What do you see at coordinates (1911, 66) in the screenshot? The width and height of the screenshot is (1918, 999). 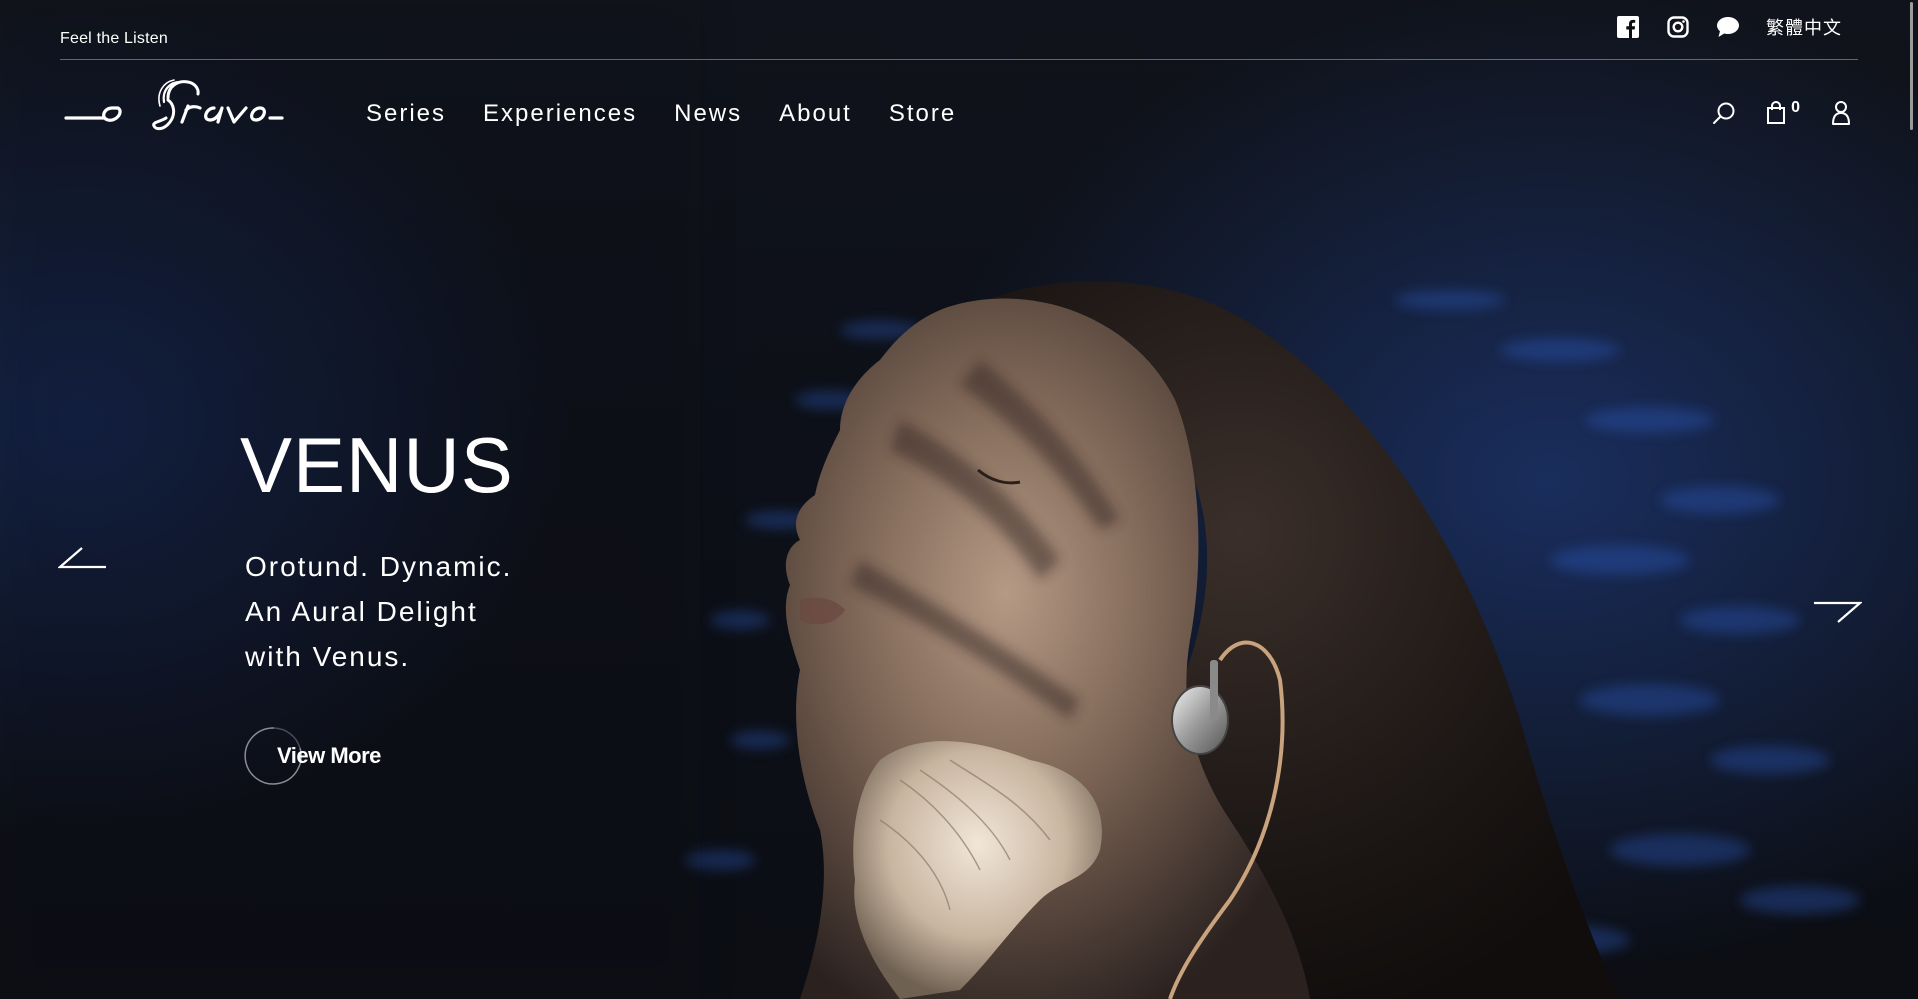 I see `scrollbar-thumb` at bounding box center [1911, 66].